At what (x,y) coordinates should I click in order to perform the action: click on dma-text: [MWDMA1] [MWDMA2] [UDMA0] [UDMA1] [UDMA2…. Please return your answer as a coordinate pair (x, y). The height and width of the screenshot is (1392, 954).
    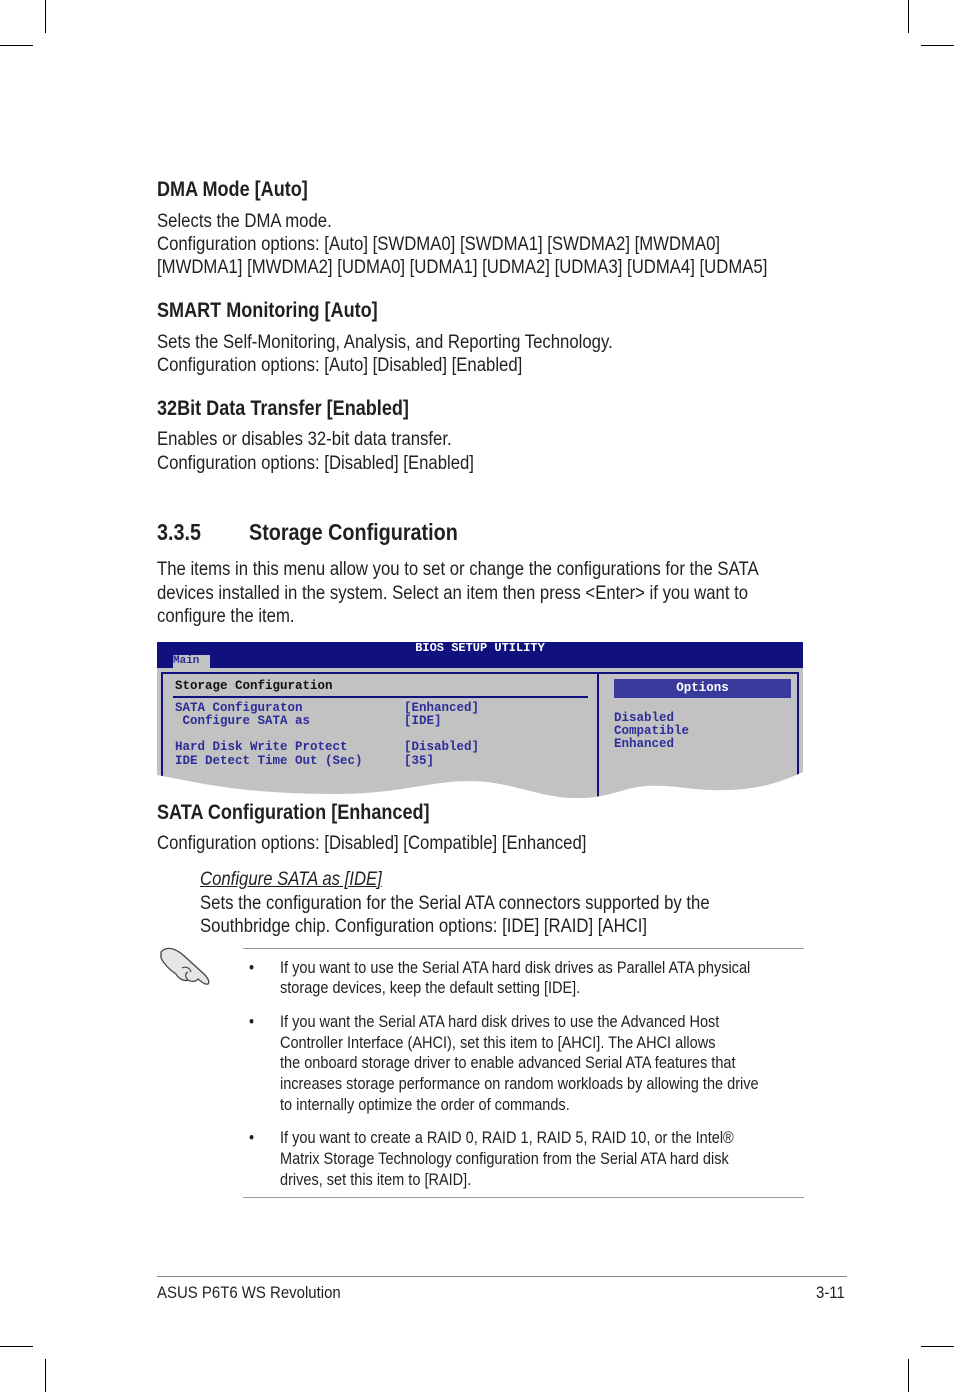
    Looking at the image, I should click on (462, 267).